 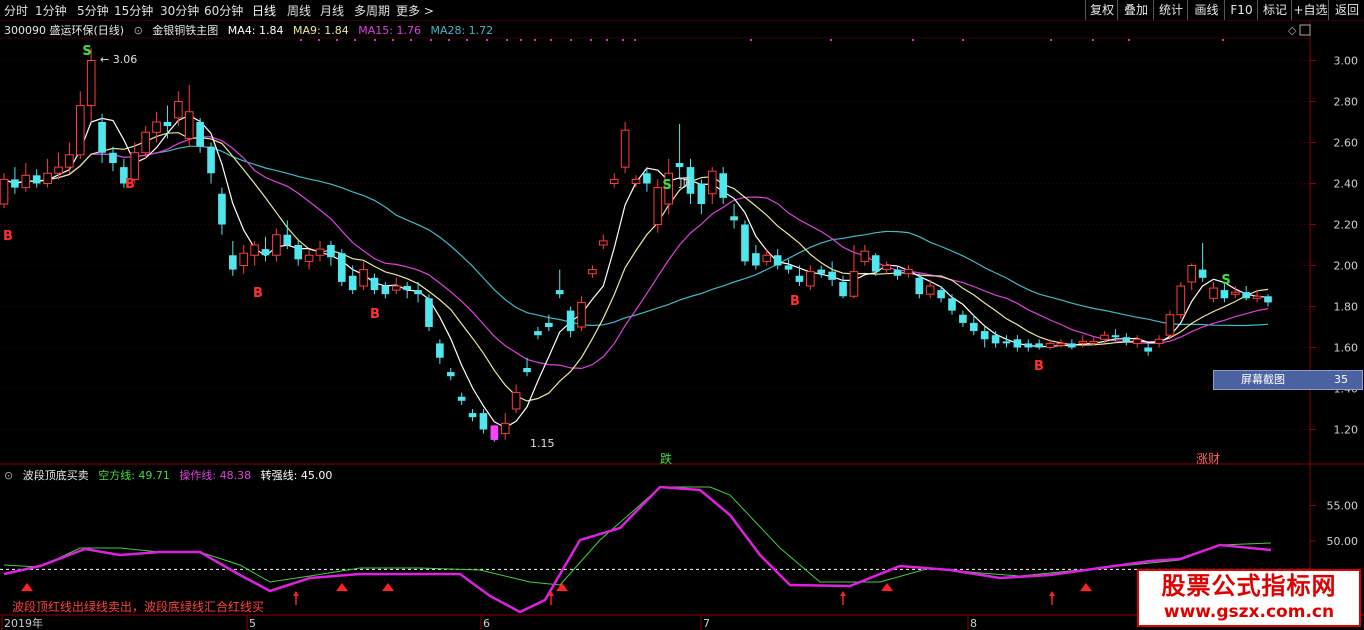 What do you see at coordinates (138, 30) in the screenshot?
I see `indicator-toggle-icon: ⊙` at bounding box center [138, 30].